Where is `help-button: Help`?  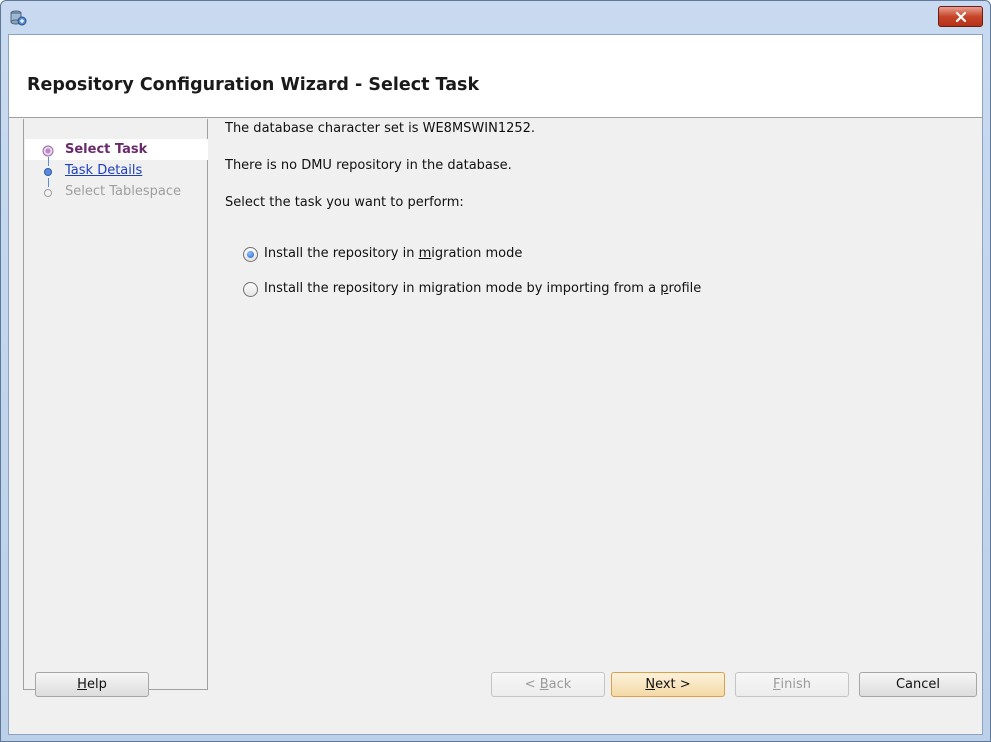
help-button: Help is located at coordinates (92, 684).